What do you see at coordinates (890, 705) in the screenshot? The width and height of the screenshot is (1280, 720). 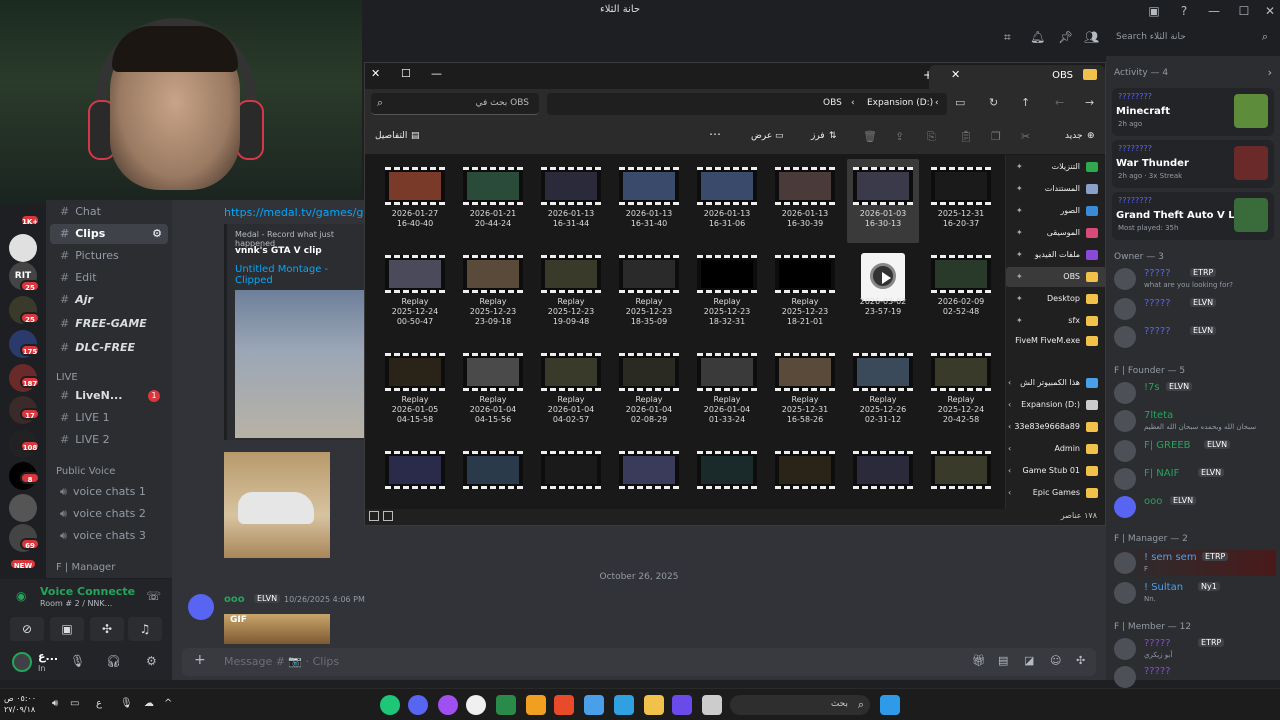 I see `start-button` at bounding box center [890, 705].